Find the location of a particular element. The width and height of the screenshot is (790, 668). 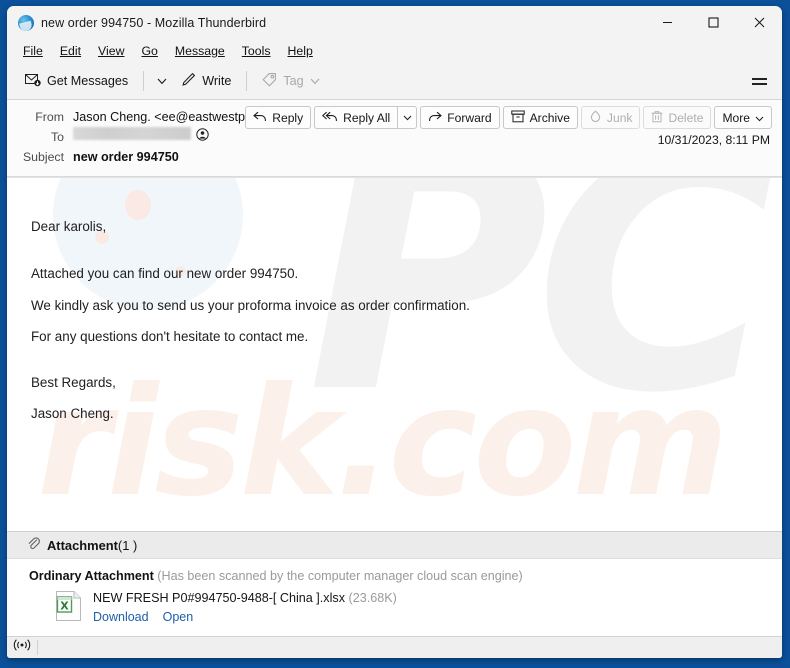

forward-label: Forward is located at coordinates (469, 117).